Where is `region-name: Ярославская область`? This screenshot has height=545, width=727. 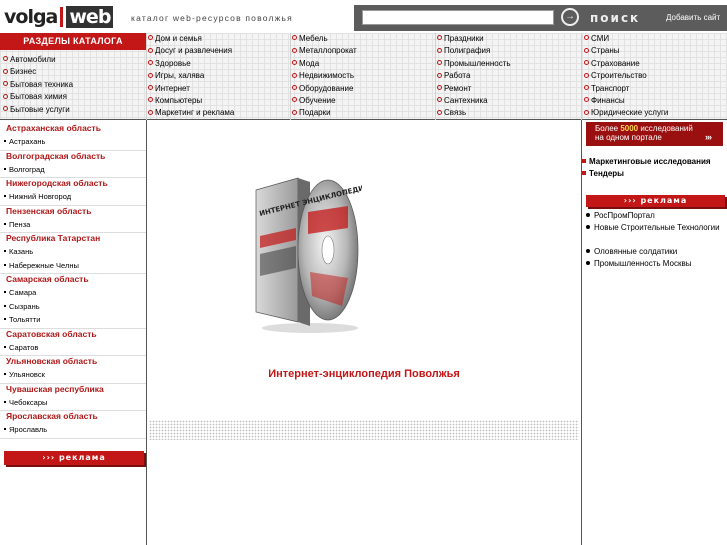
region-name: Ярославская область is located at coordinates (52, 416).